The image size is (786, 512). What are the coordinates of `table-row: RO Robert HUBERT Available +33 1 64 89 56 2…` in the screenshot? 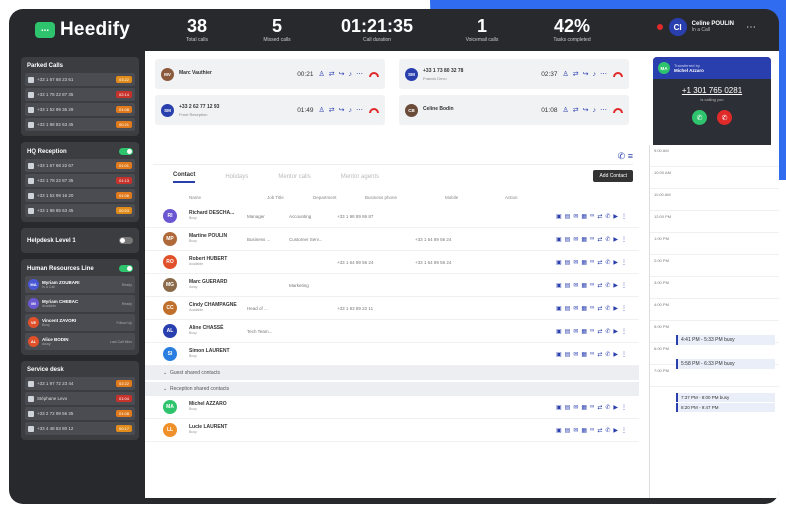 It's located at (392, 262).